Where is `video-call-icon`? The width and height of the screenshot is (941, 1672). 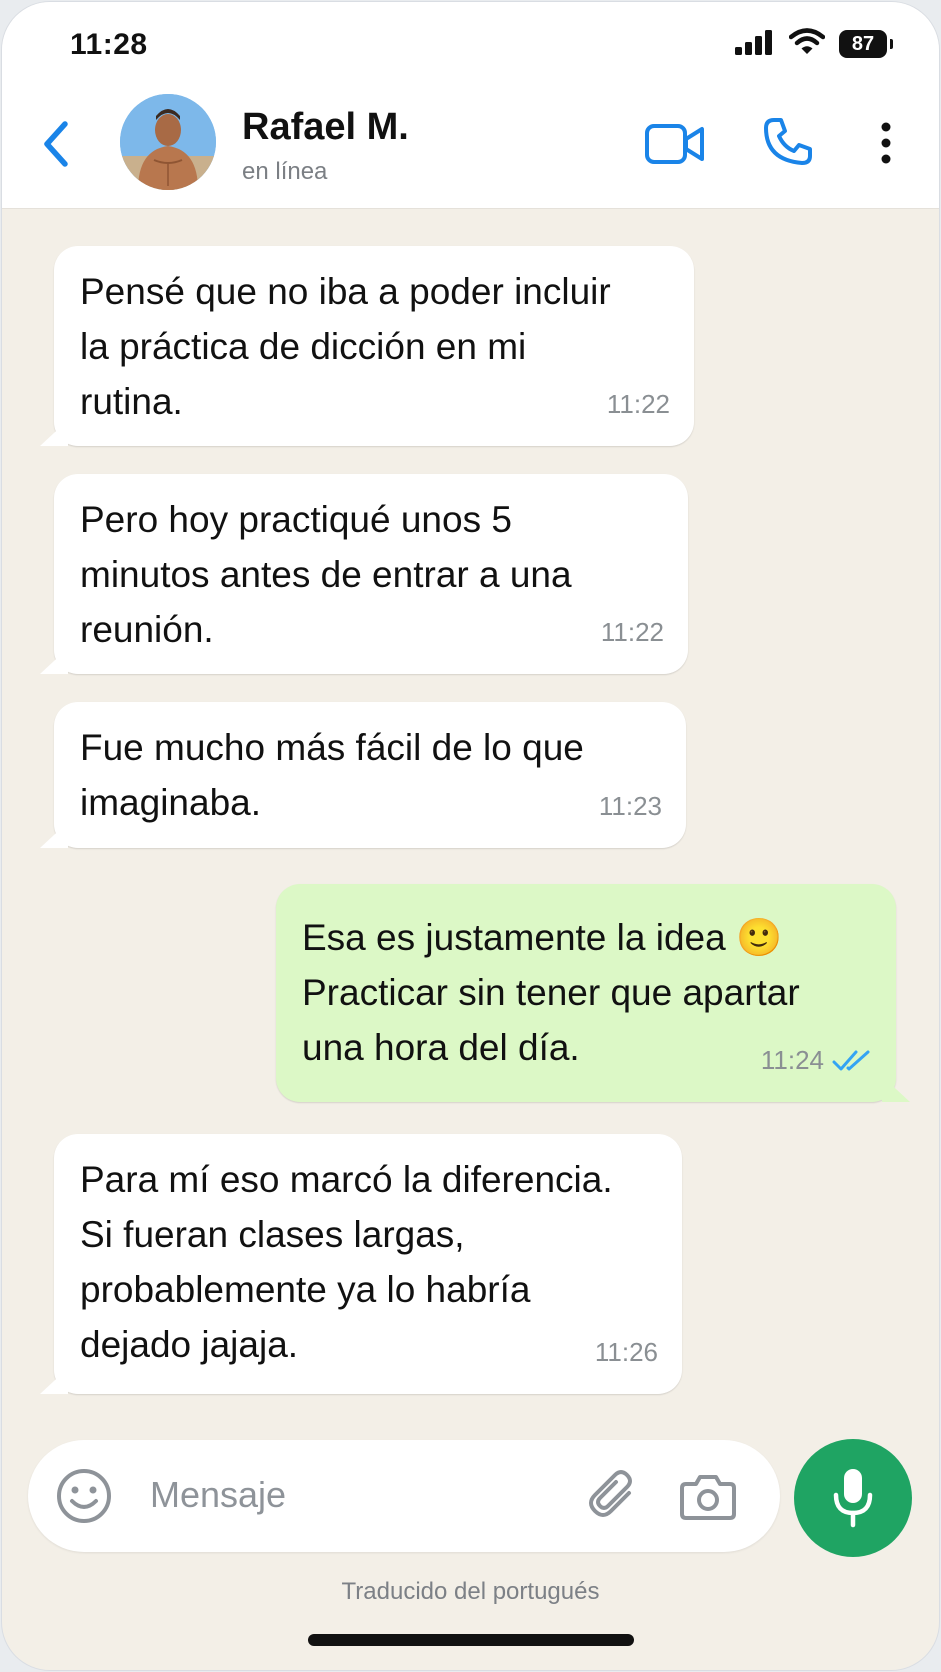 video-call-icon is located at coordinates (674, 144).